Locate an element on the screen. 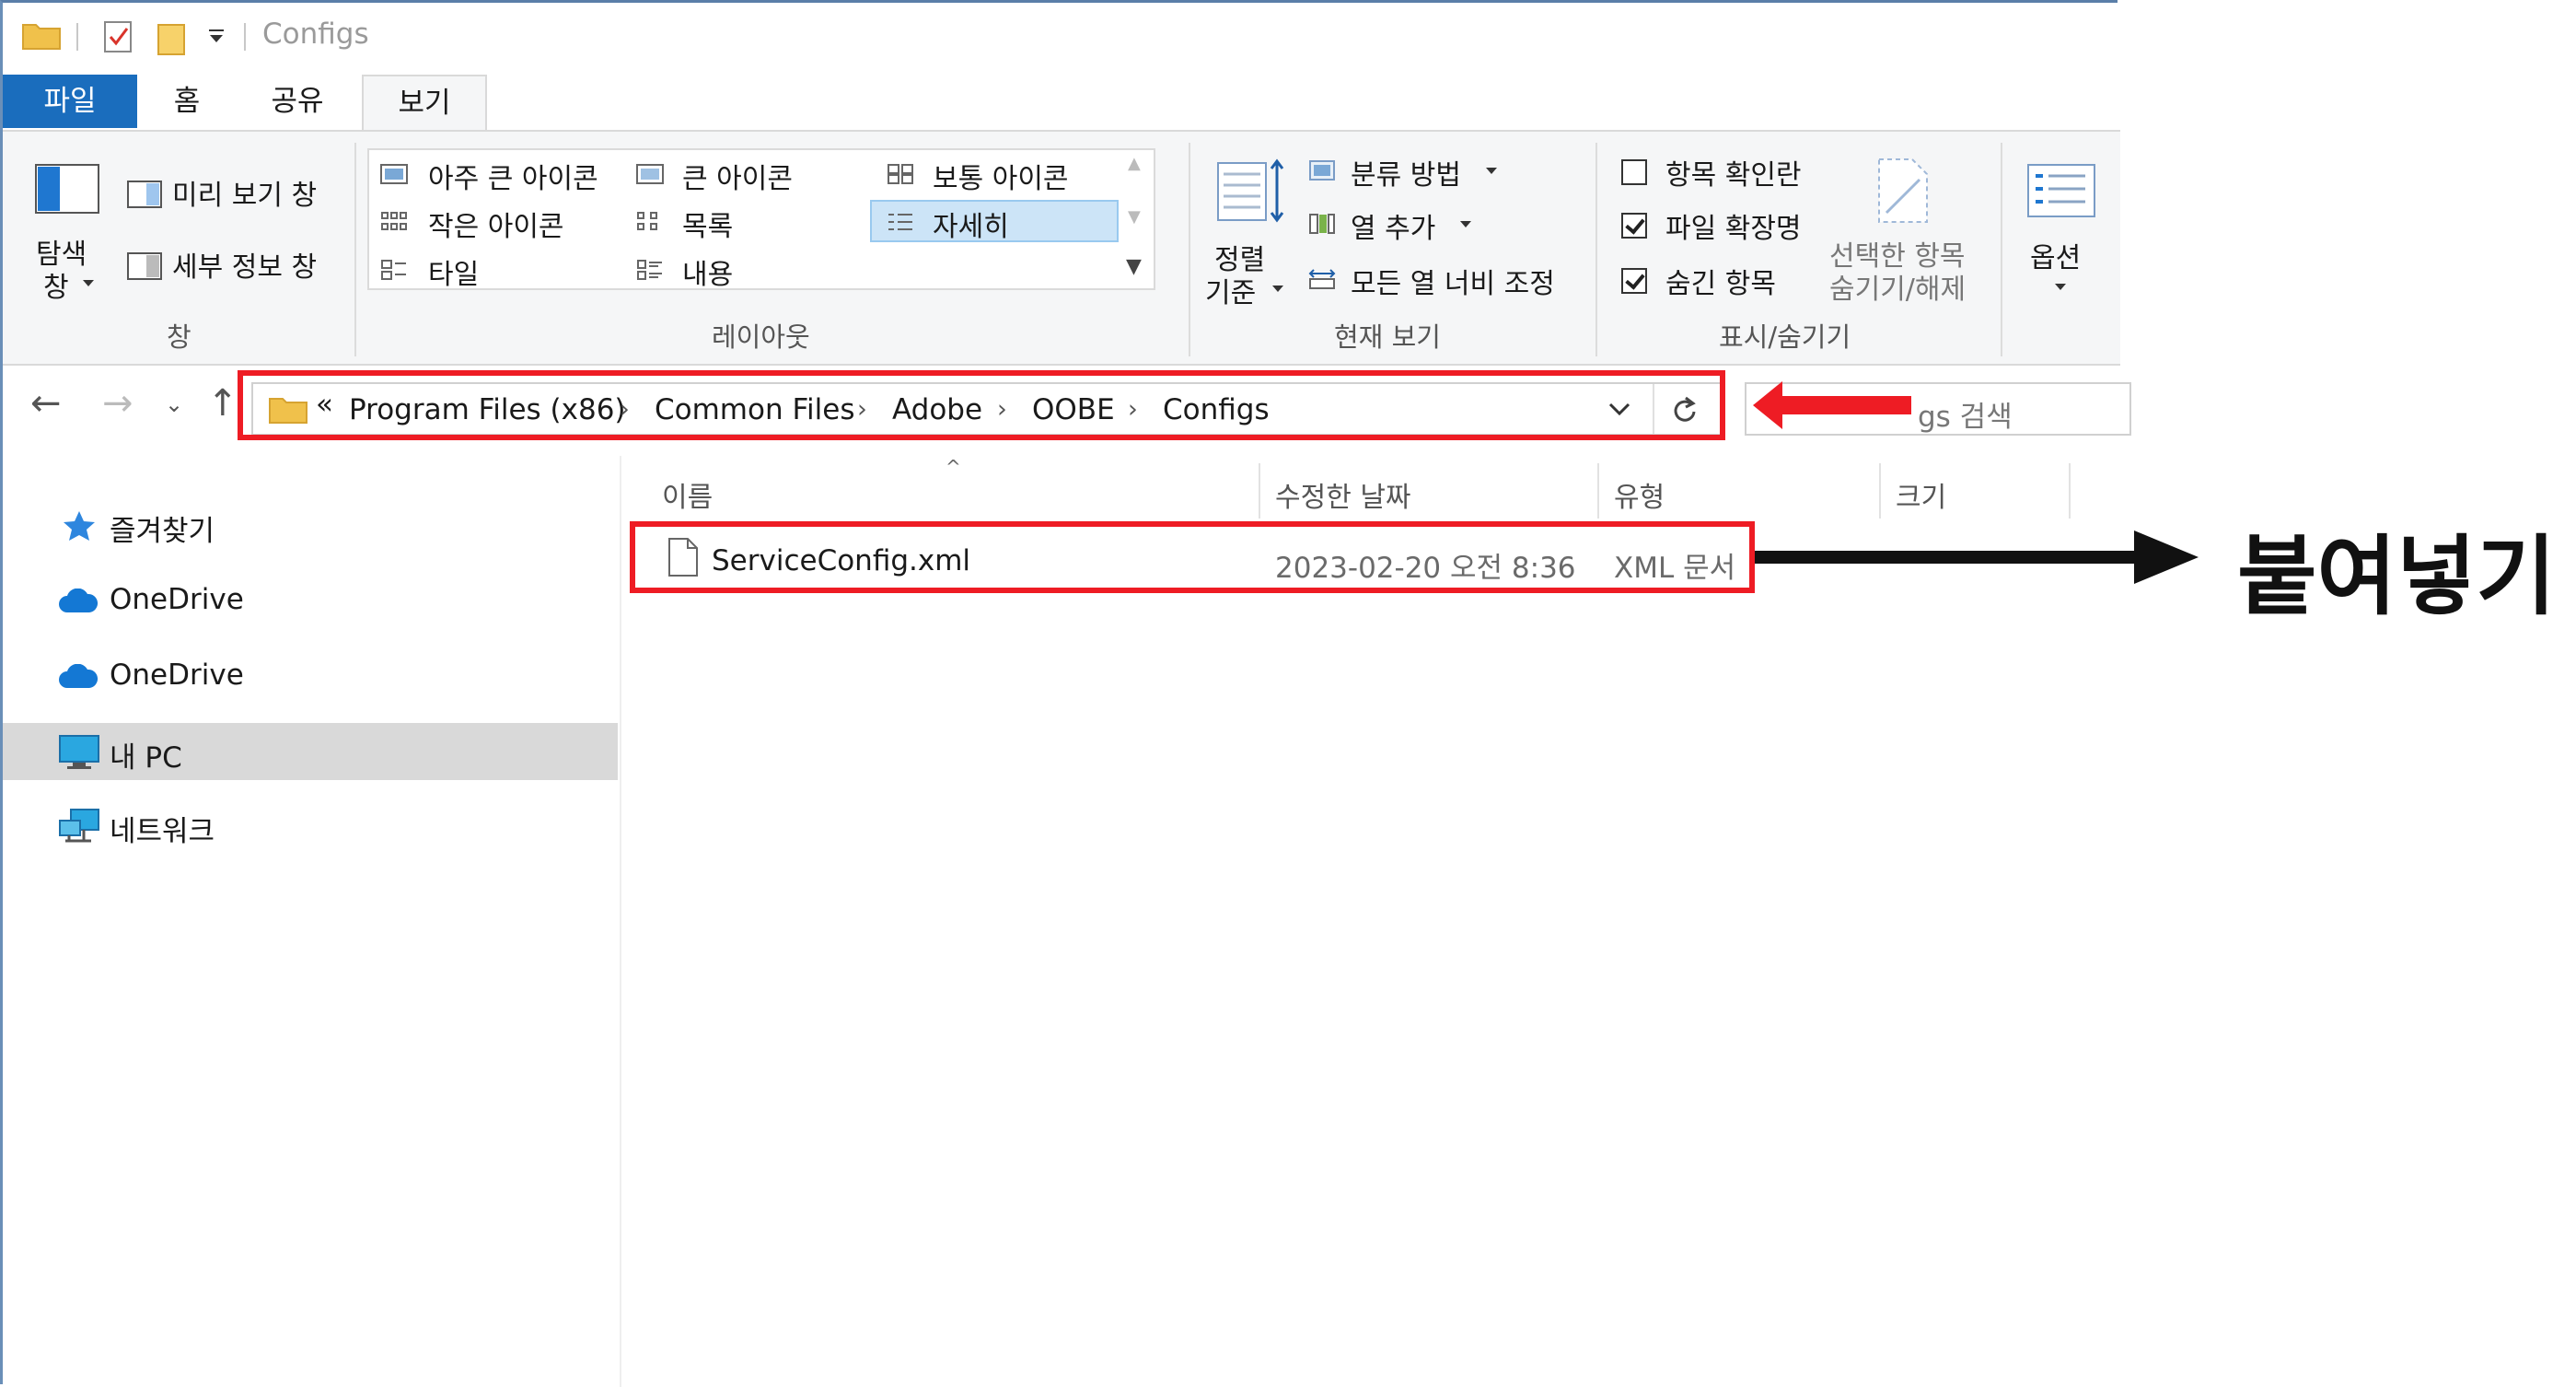  item-checkboxes-checkbox is located at coordinates (1634, 172).